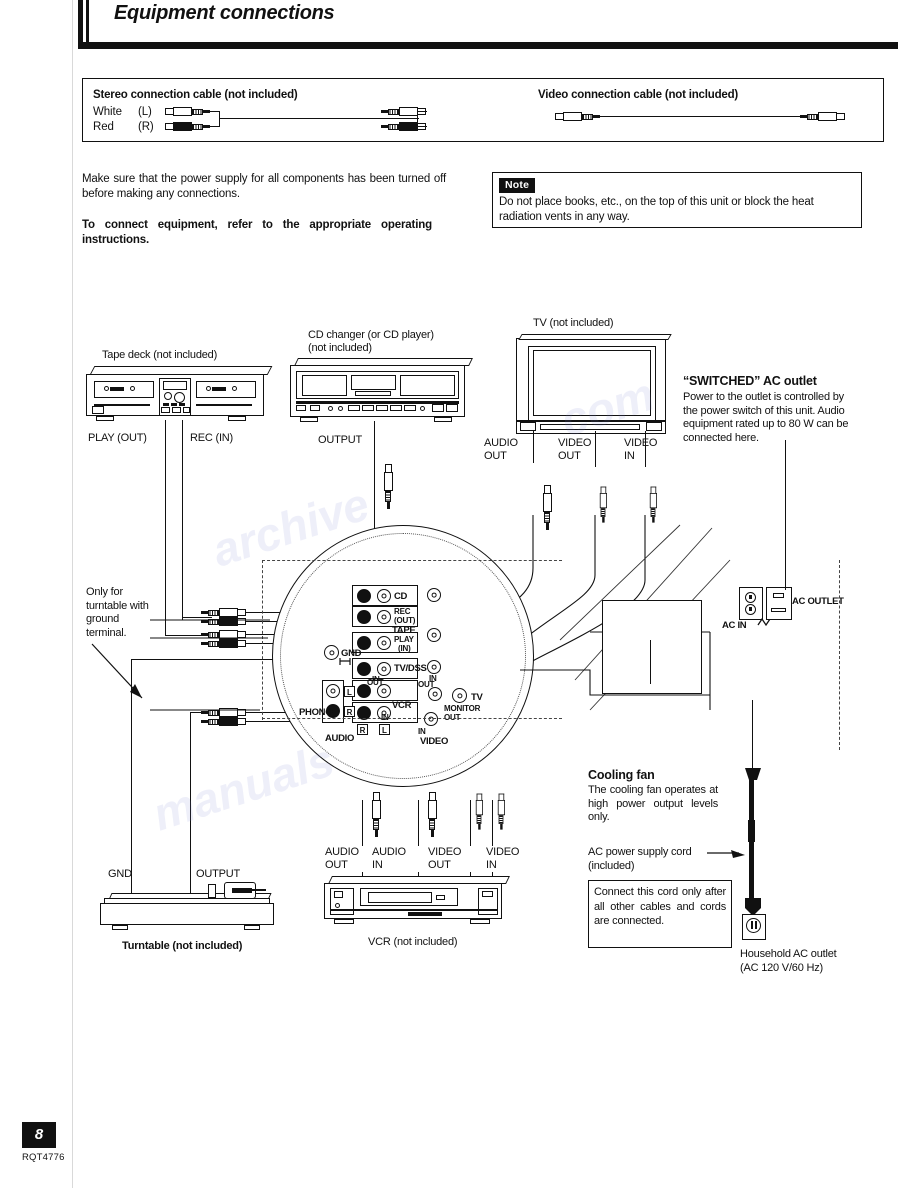 Image resolution: width=918 pixels, height=1188 pixels. What do you see at coordinates (517, 185) in the screenshot?
I see `note-badge: Note` at bounding box center [517, 185].